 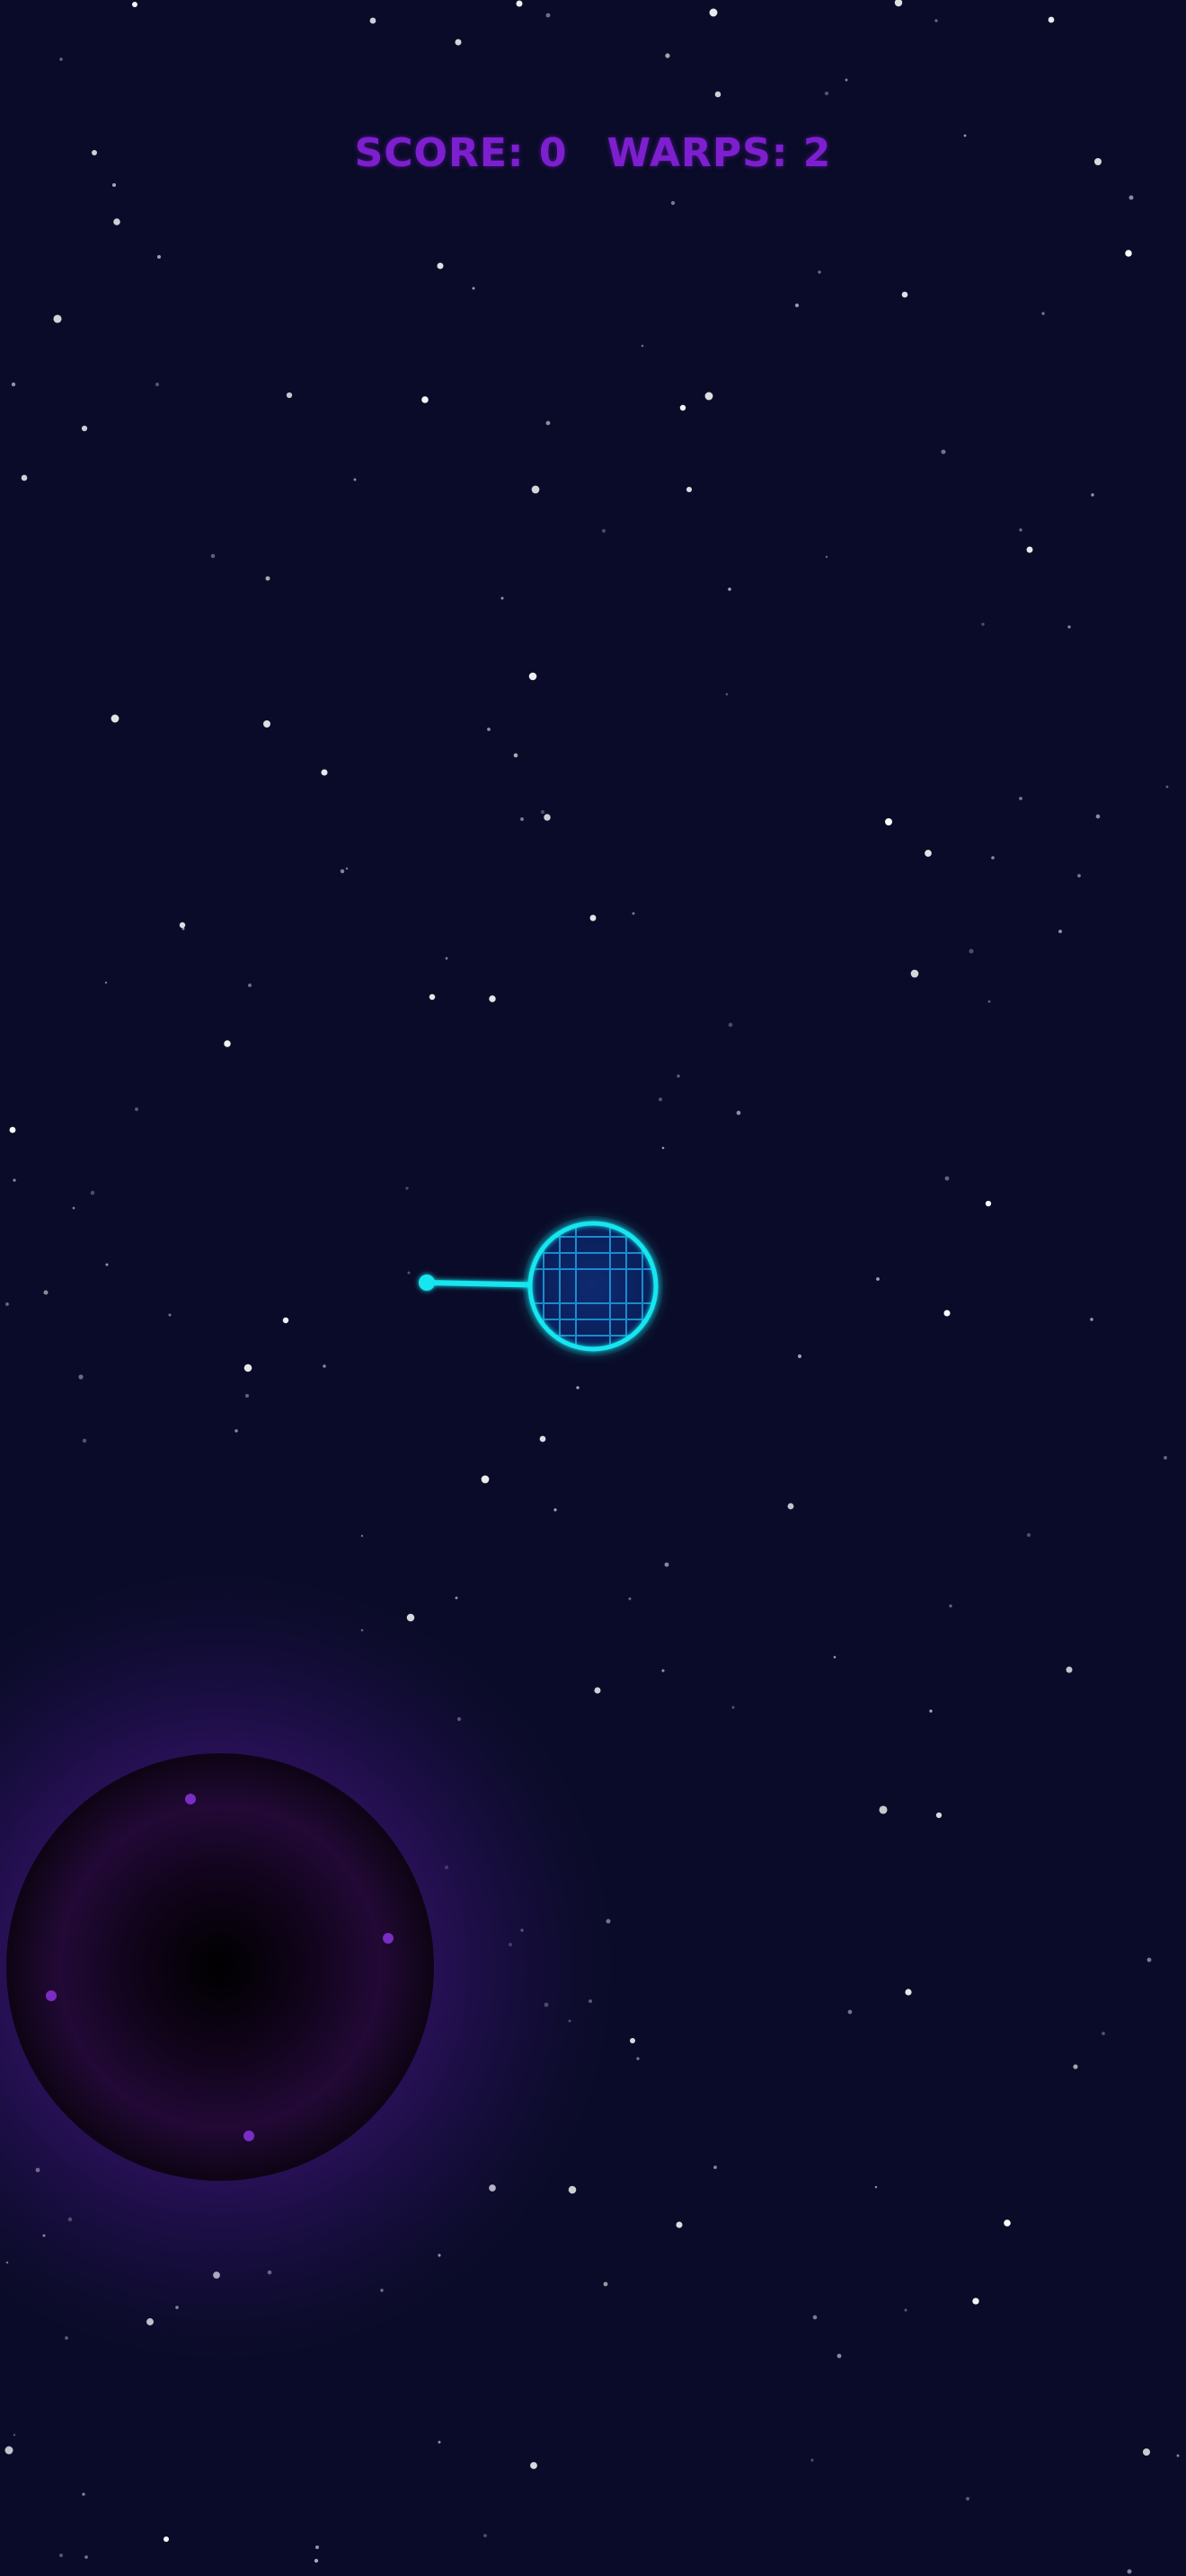 I want to click on player-orb, so click(x=593, y=1286).